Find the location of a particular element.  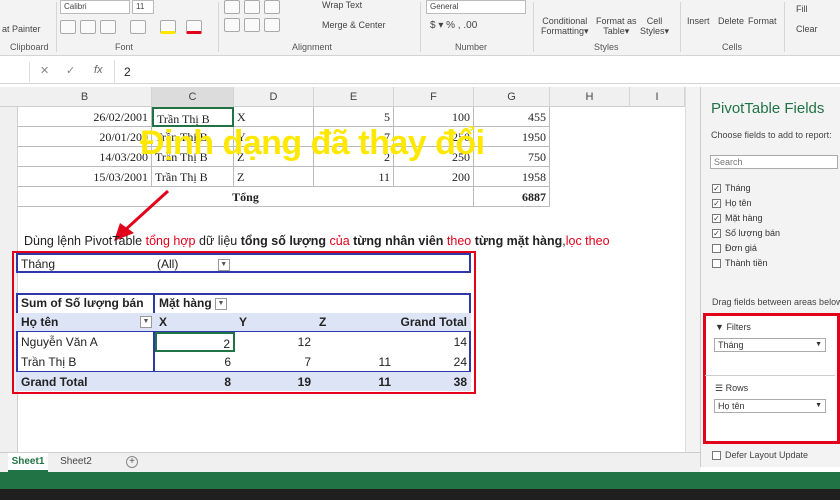

pivot-row-label: Trần Thị B is located at coordinates (48, 362).